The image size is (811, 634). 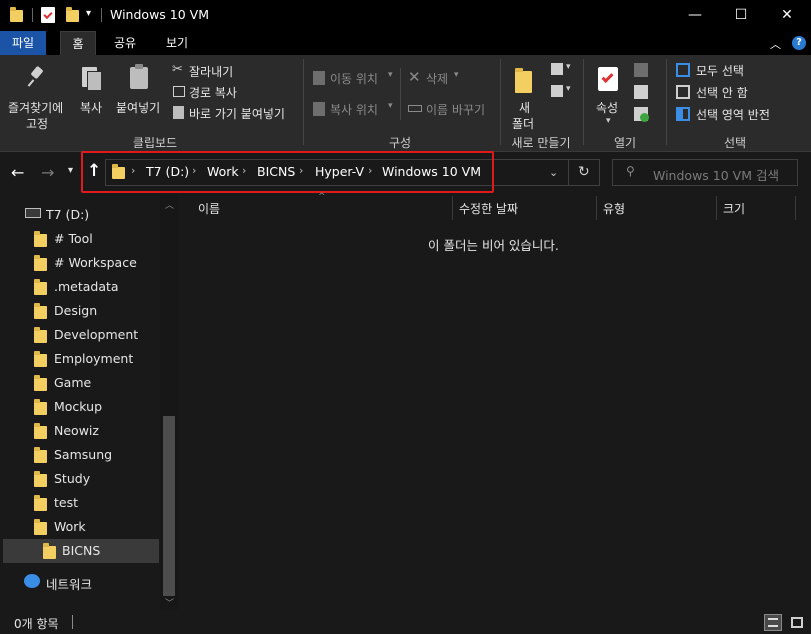 I want to click on invert-selection-icon, so click(x=683, y=114).